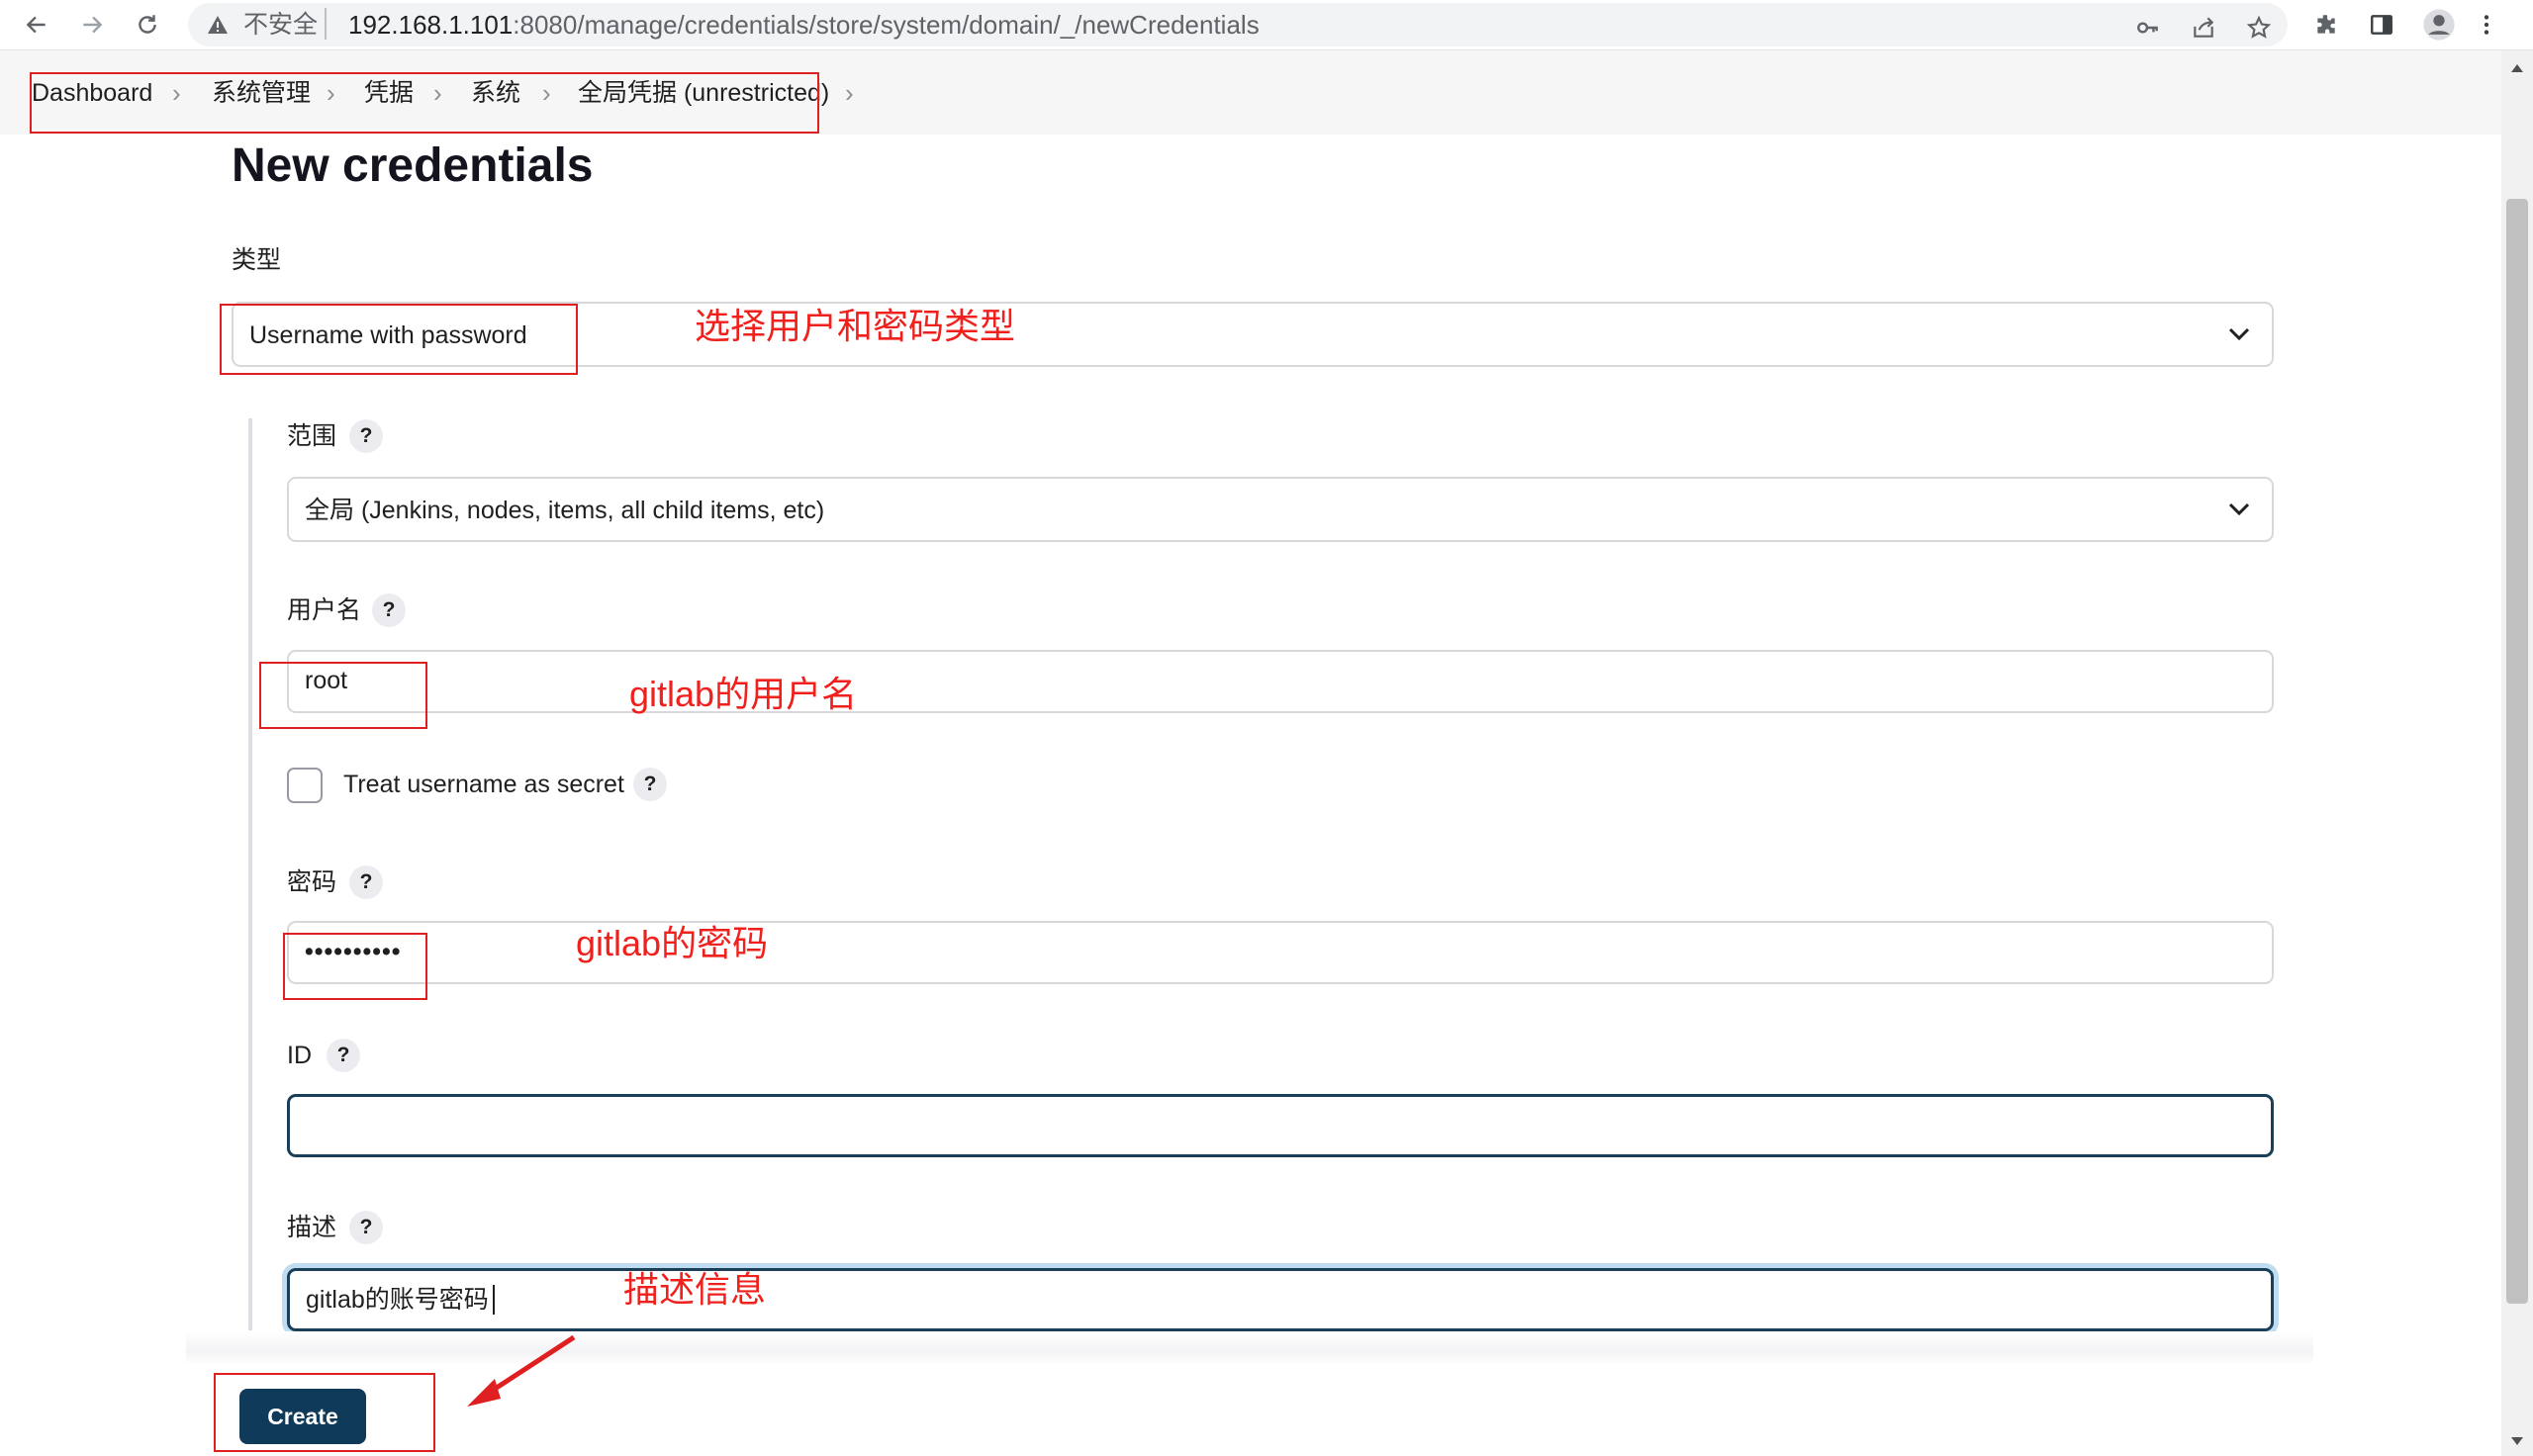 The image size is (2533, 1456). Describe the element at coordinates (744, 694) in the screenshot. I see `annotation-username-note: gitlab的用户名` at that location.